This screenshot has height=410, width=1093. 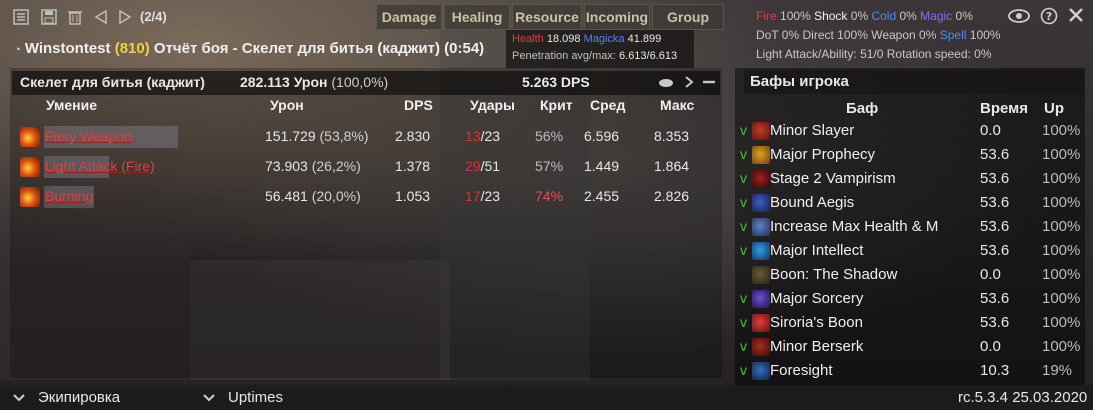 I want to click on tab-incoming: Incoming, so click(x=617, y=17).